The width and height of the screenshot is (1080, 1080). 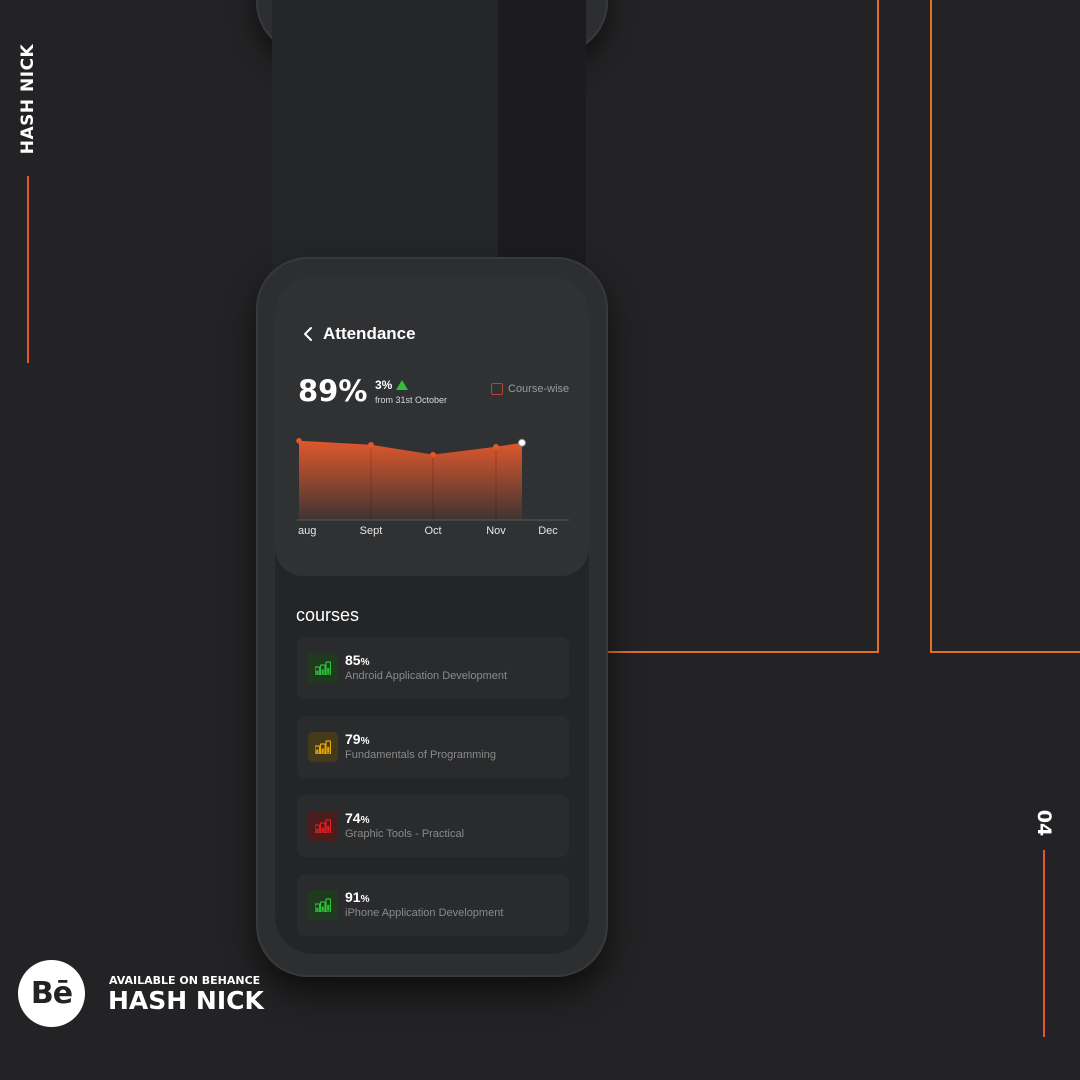 I want to click on page-number: 04, so click(x=1044, y=823).